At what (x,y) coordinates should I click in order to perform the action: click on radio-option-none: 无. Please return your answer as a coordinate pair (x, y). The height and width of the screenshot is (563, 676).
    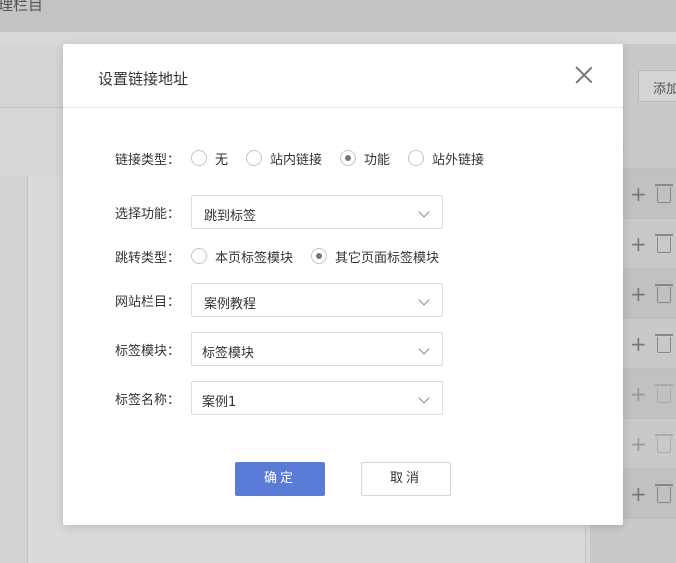
    Looking at the image, I should click on (209, 158).